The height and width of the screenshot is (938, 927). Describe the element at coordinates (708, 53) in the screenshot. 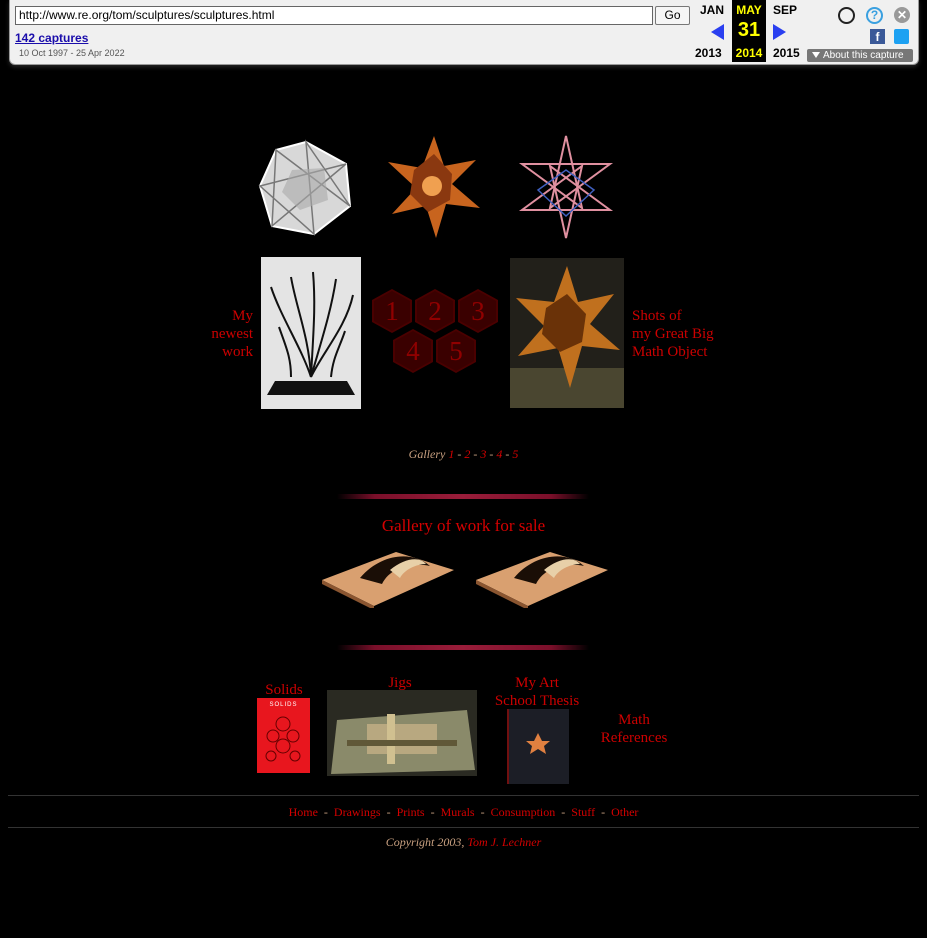

I see `wayback-prev-year: 2013` at that location.